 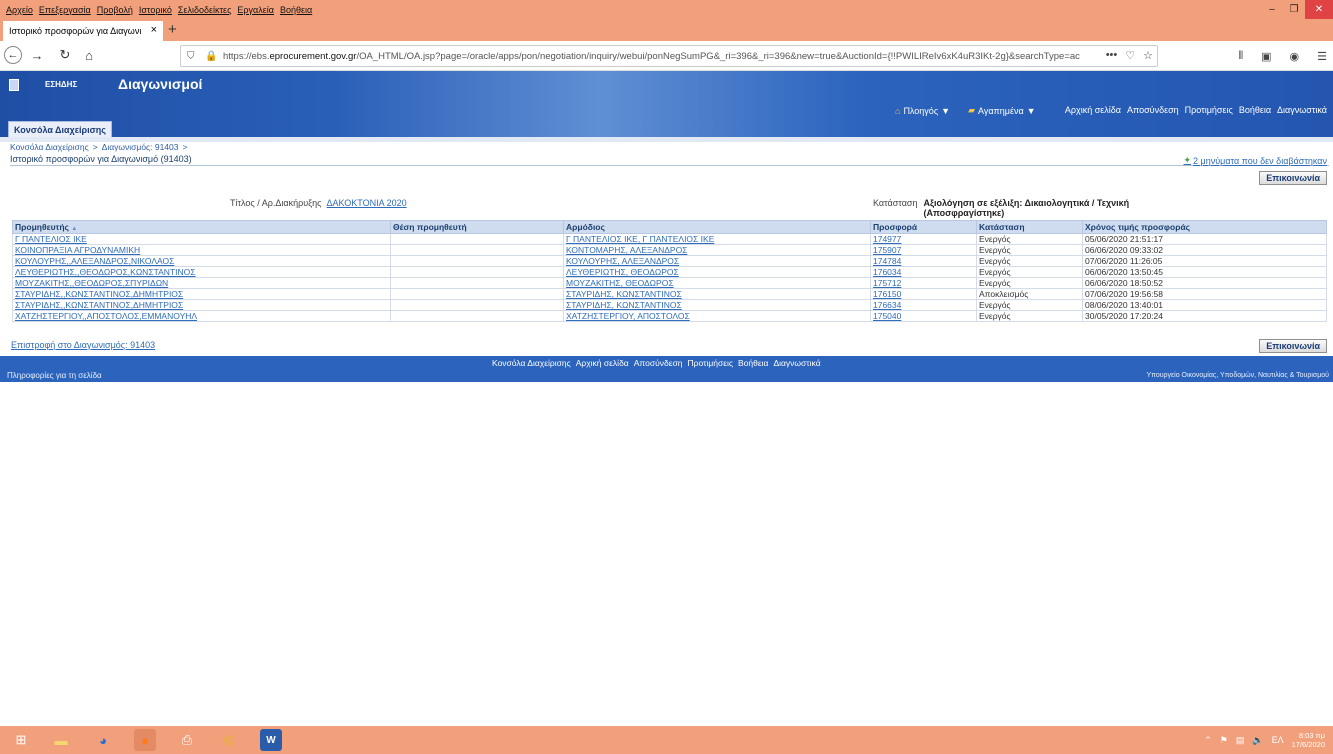 I want to click on close-tab-icon: ×, so click(x=154, y=30).